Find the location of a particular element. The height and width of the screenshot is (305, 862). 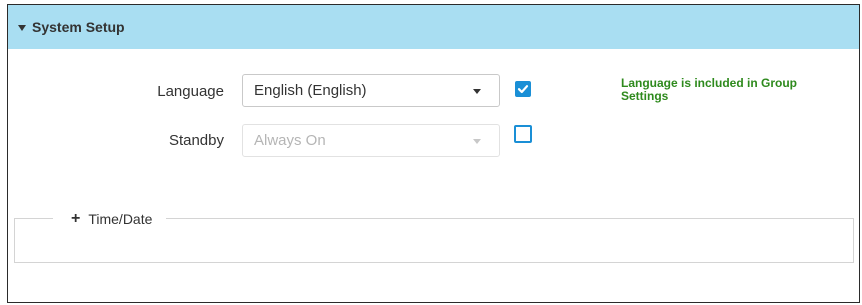

time-date-toggle: + Time/Date is located at coordinates (110, 219).